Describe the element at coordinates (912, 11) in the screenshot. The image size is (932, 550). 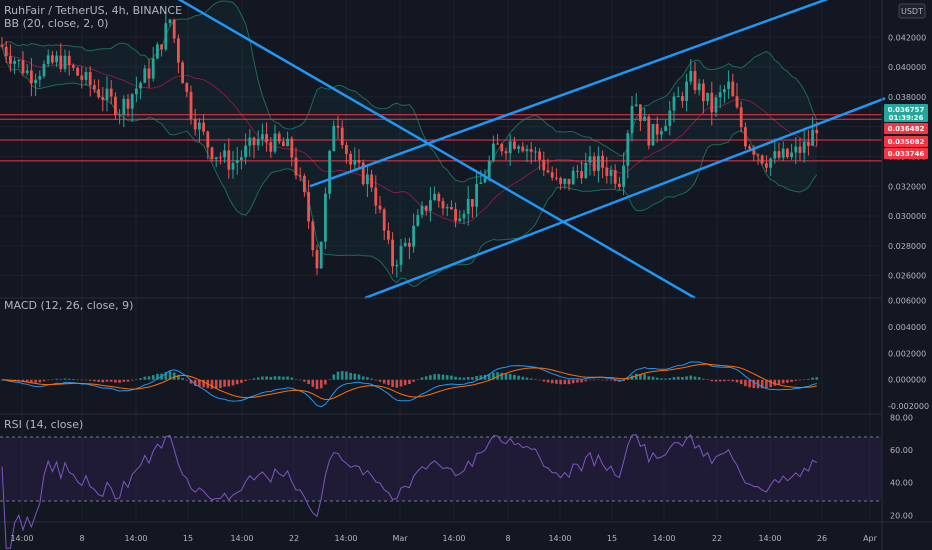
I see `currency-badge: USDT` at that location.